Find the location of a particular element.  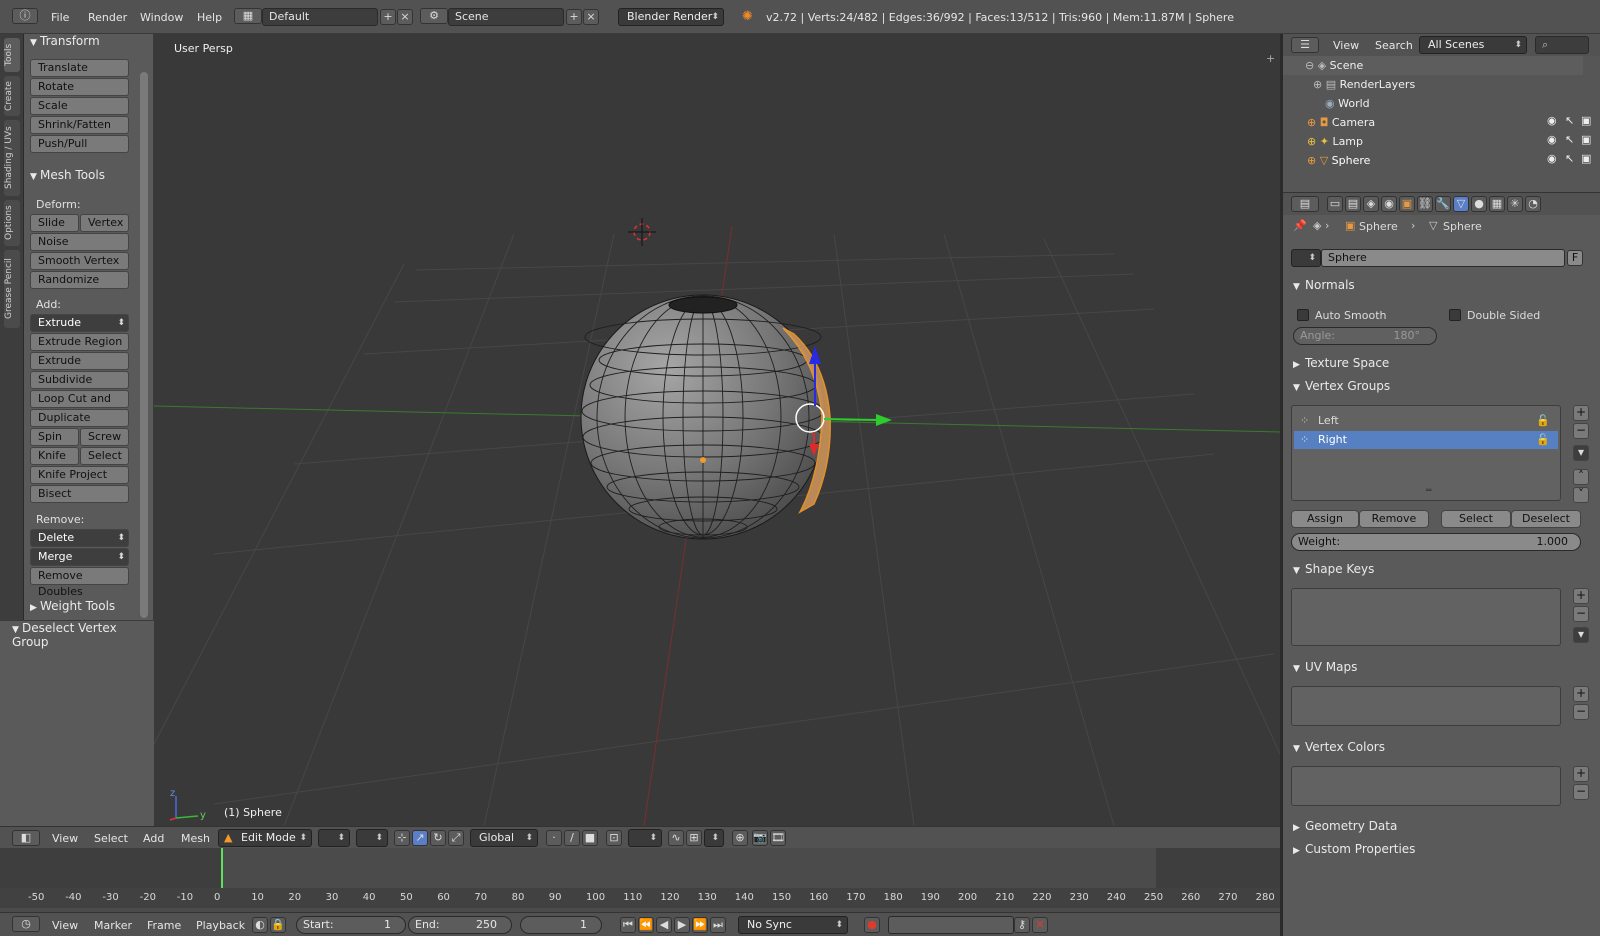

shape-key-specials-button: ▾ is located at coordinates (1581, 635).